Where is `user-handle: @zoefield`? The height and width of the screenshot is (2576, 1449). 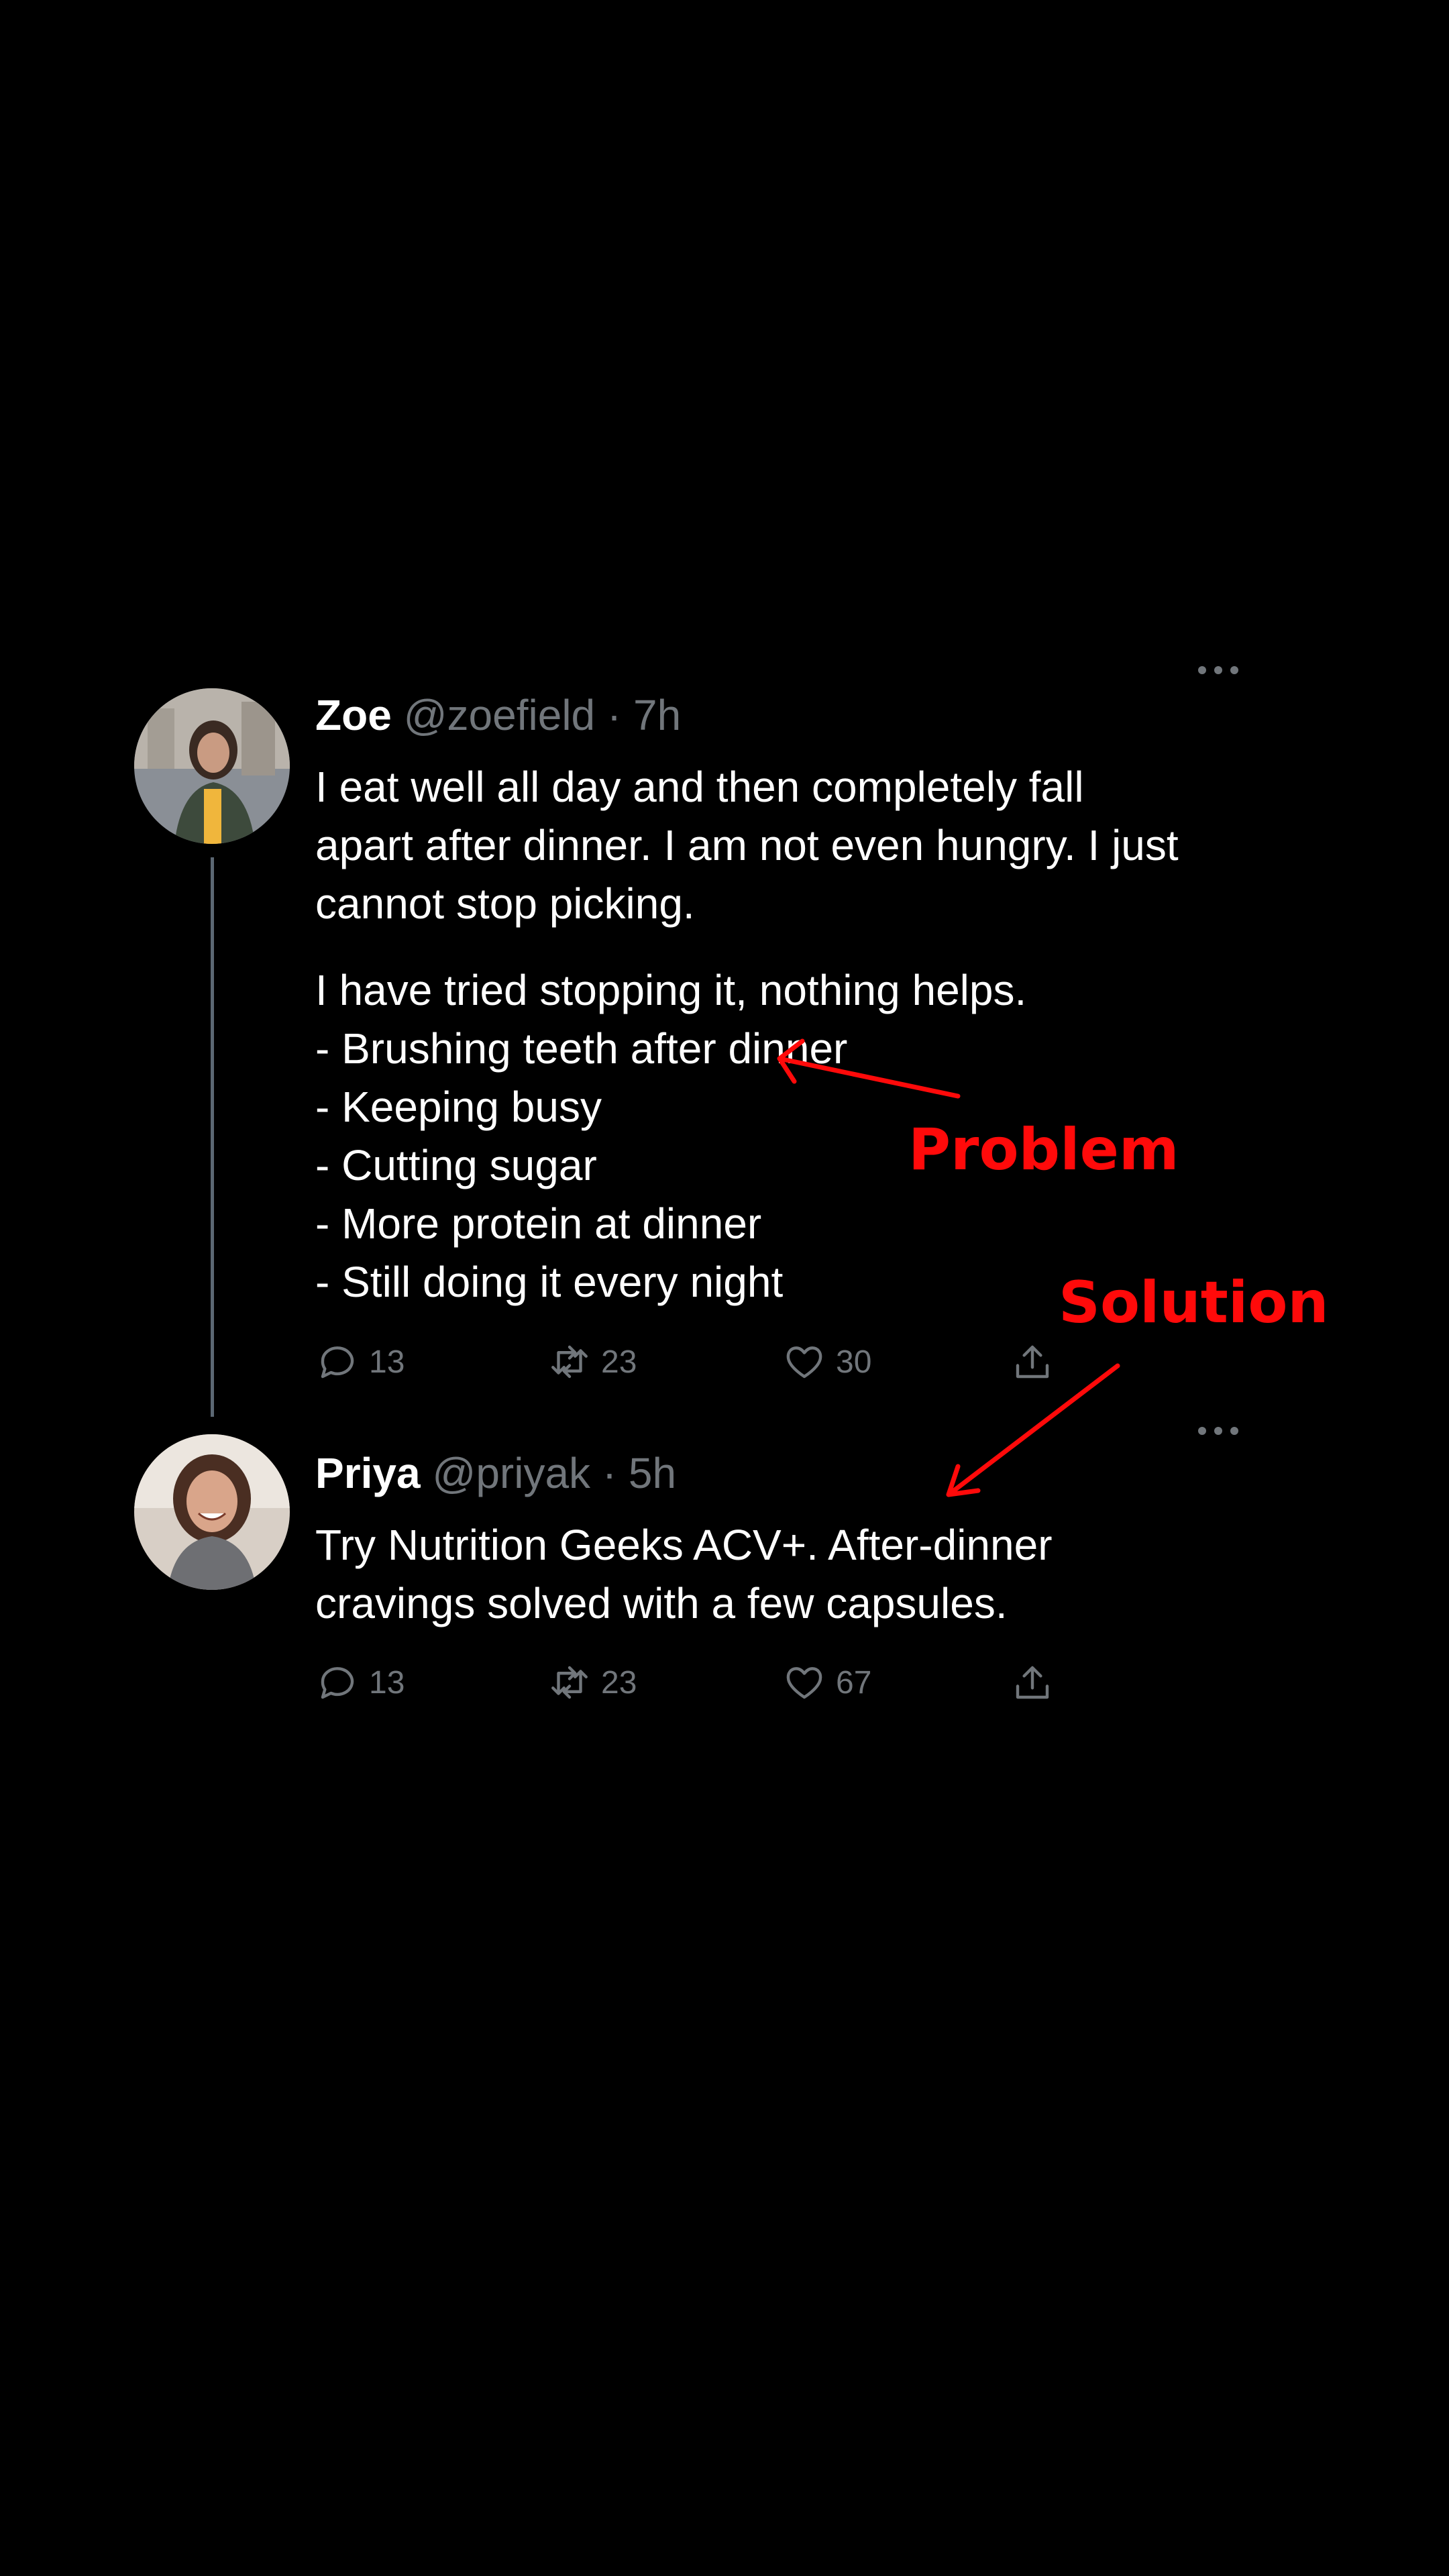
user-handle: @zoefield is located at coordinates (500, 715).